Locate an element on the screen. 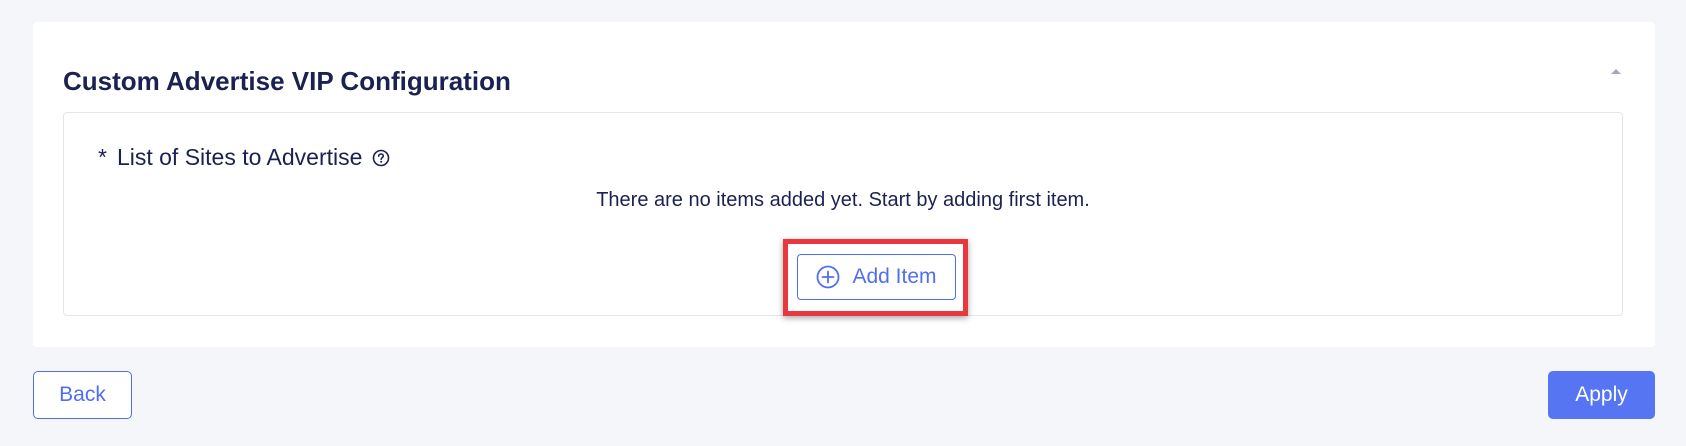  apply-button: Apply is located at coordinates (1601, 395).